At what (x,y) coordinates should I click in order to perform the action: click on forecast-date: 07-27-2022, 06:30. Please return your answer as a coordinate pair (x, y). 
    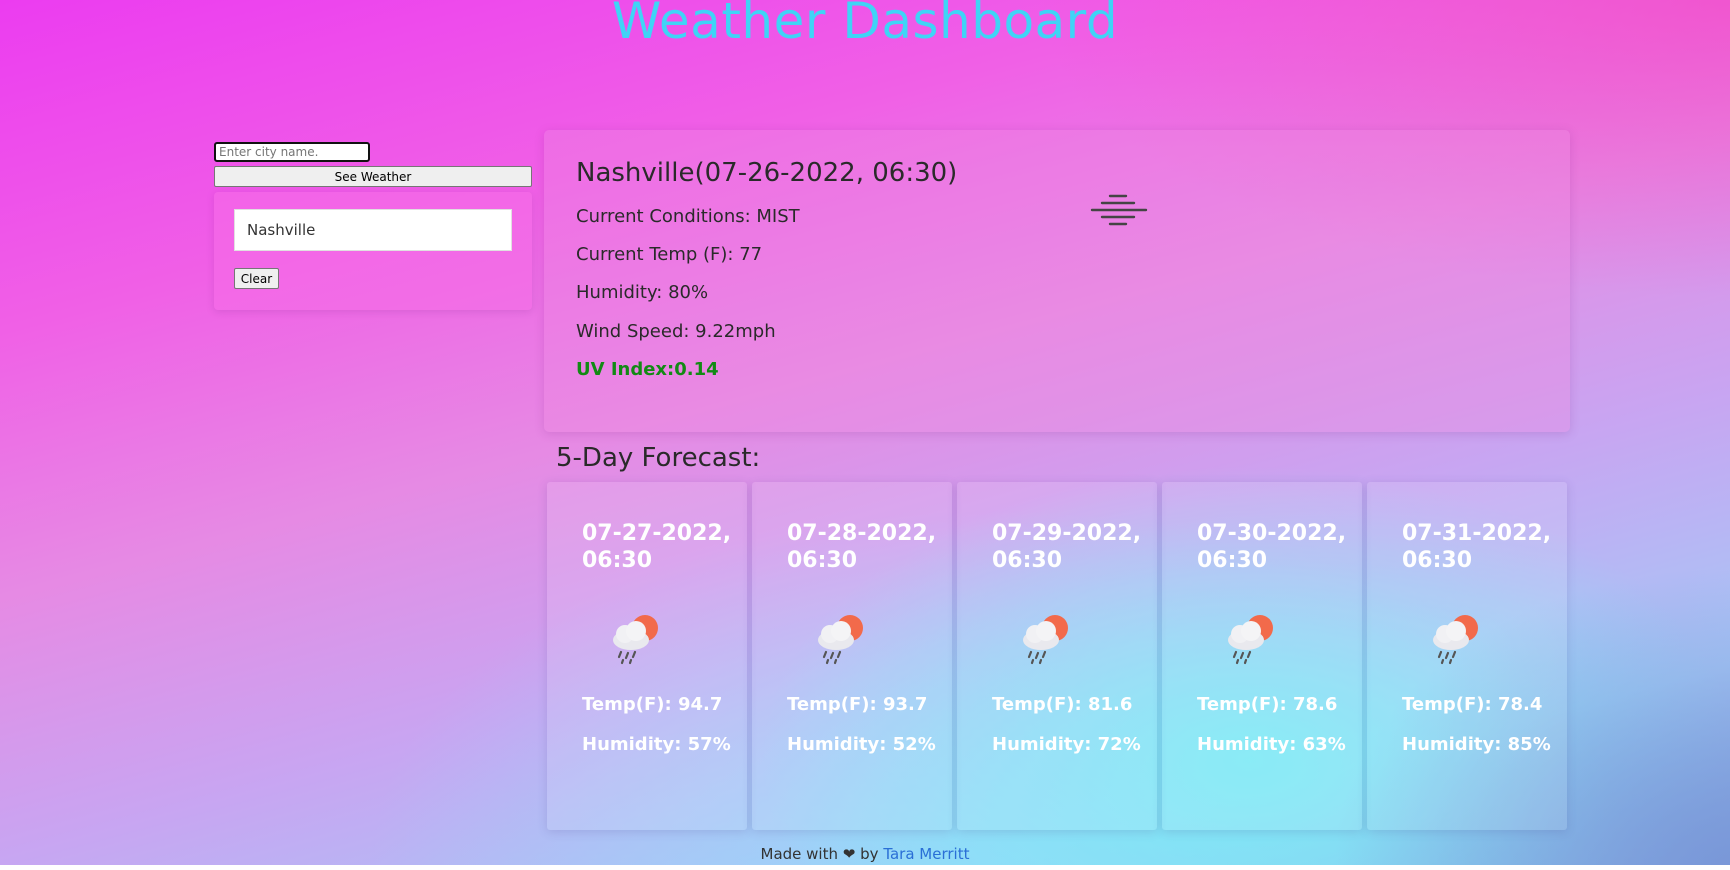
    Looking at the image, I should click on (657, 547).